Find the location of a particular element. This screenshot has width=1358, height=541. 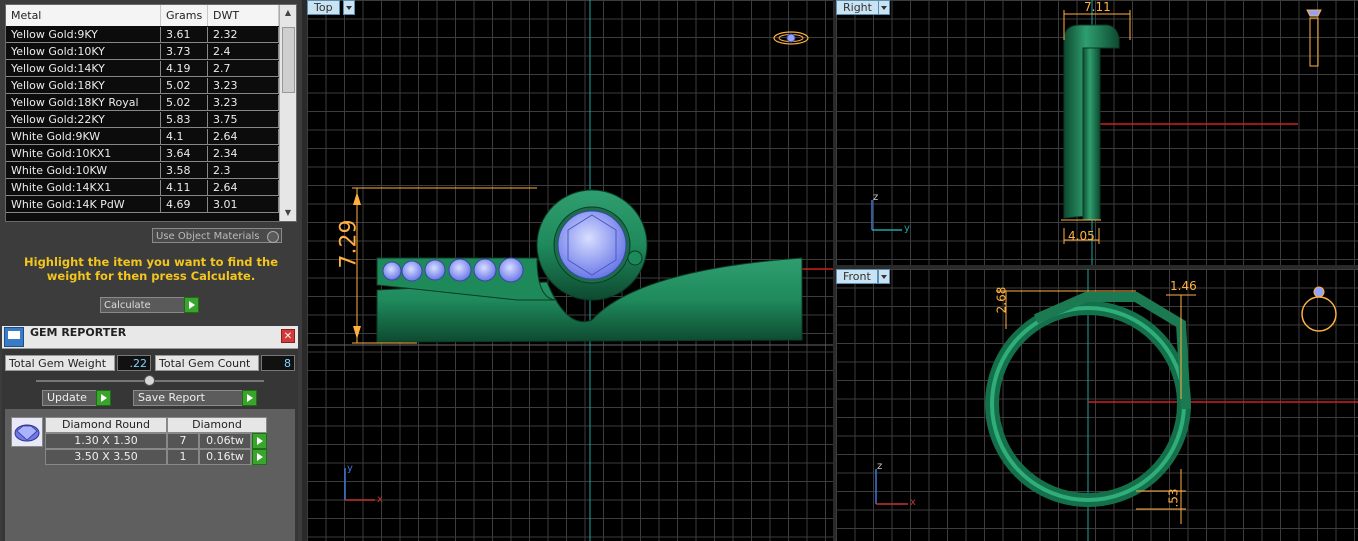

use-object-materials-label: Use Object Materials is located at coordinates (208, 236).